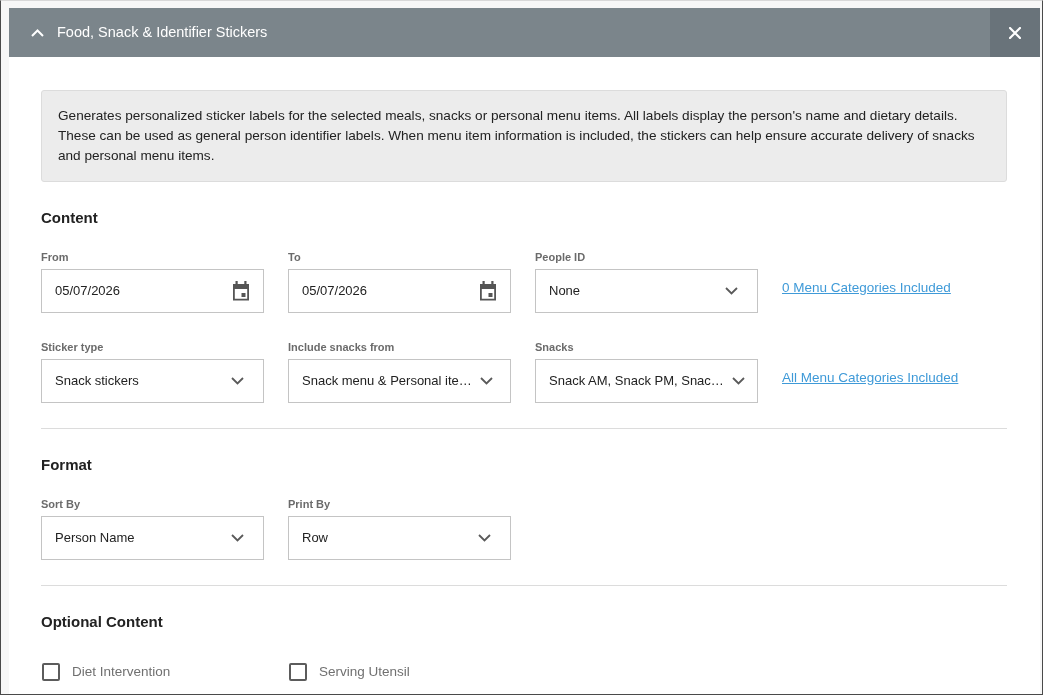 This screenshot has height=695, width=1043. Describe the element at coordinates (55, 257) in the screenshot. I see `field-label: From` at that location.